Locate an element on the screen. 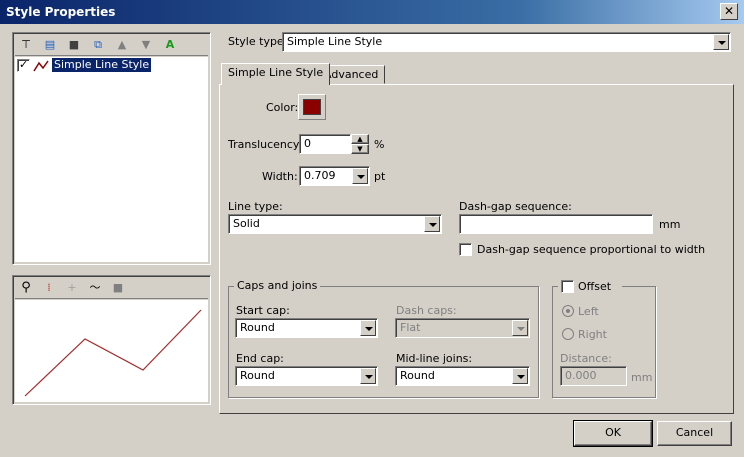  ok-button: OK is located at coordinates (613, 433).